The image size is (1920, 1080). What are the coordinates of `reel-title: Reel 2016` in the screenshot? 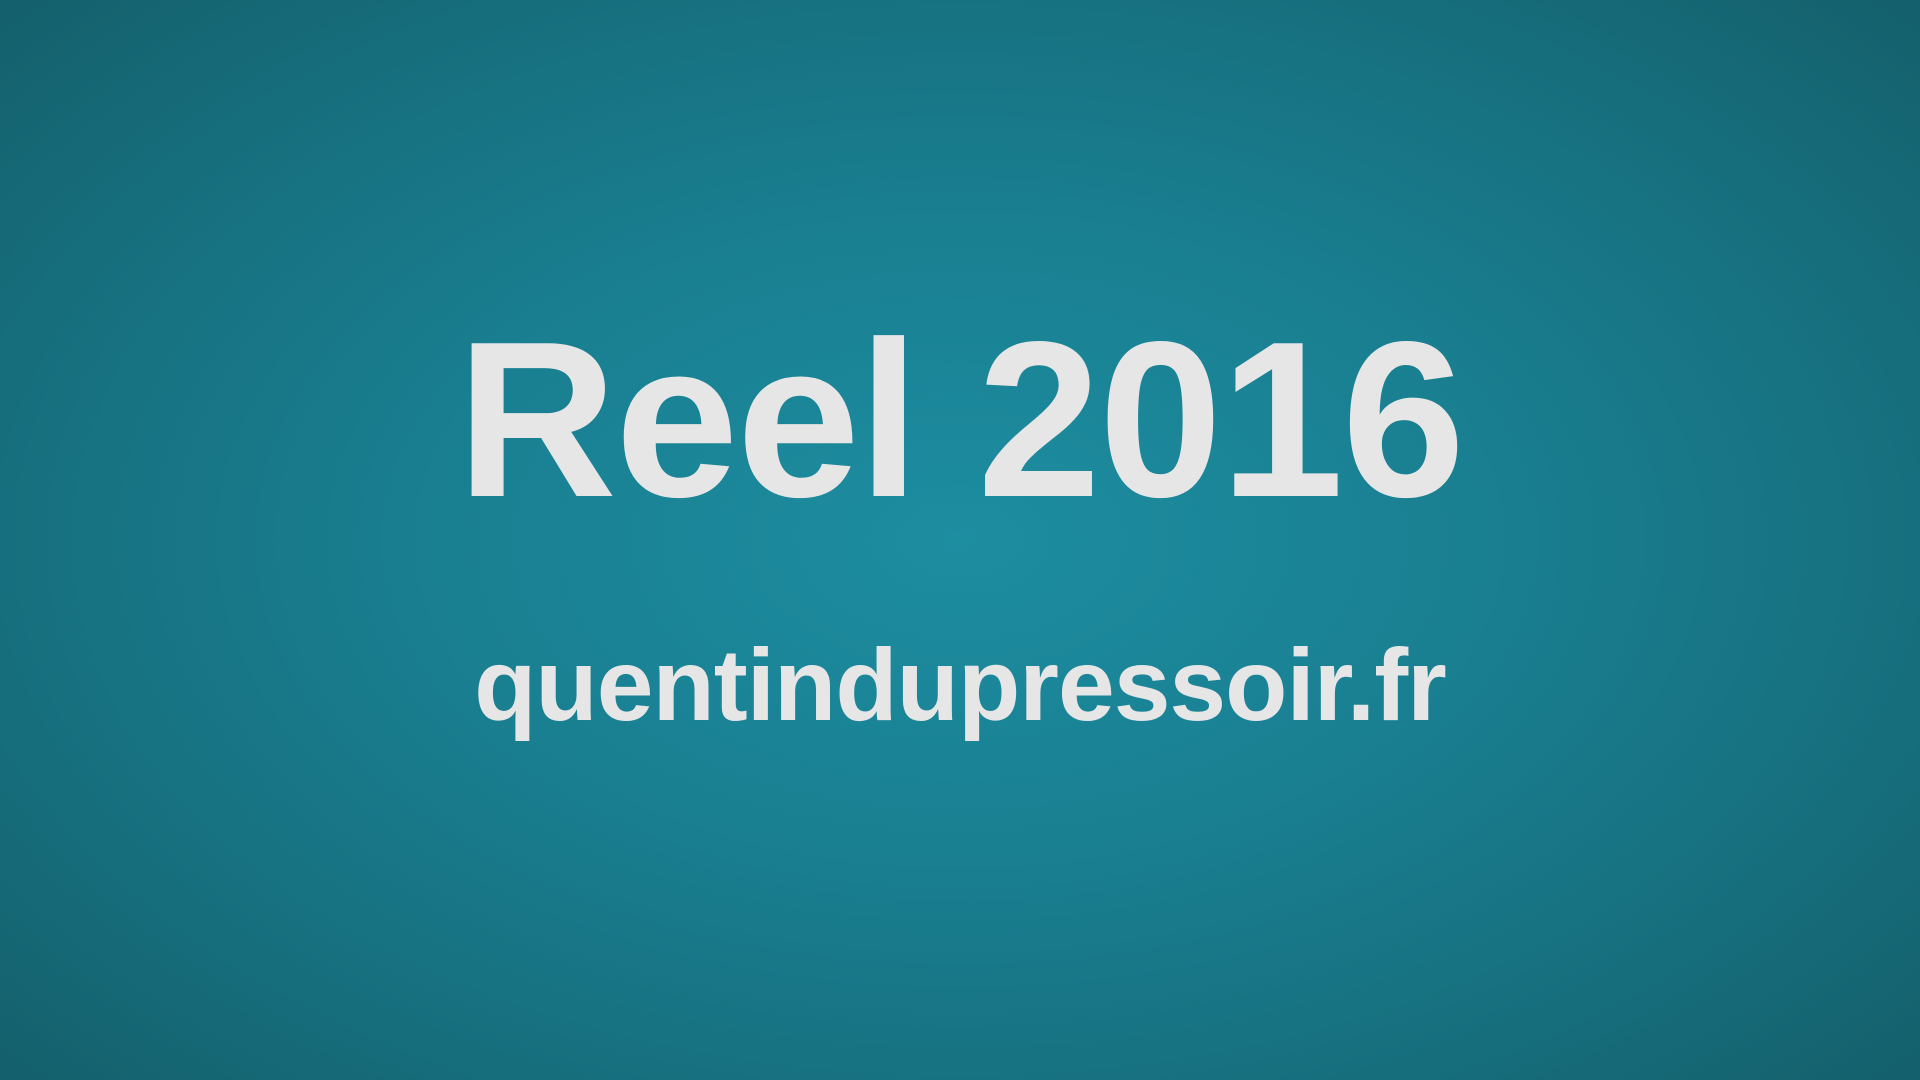 It's located at (960, 420).